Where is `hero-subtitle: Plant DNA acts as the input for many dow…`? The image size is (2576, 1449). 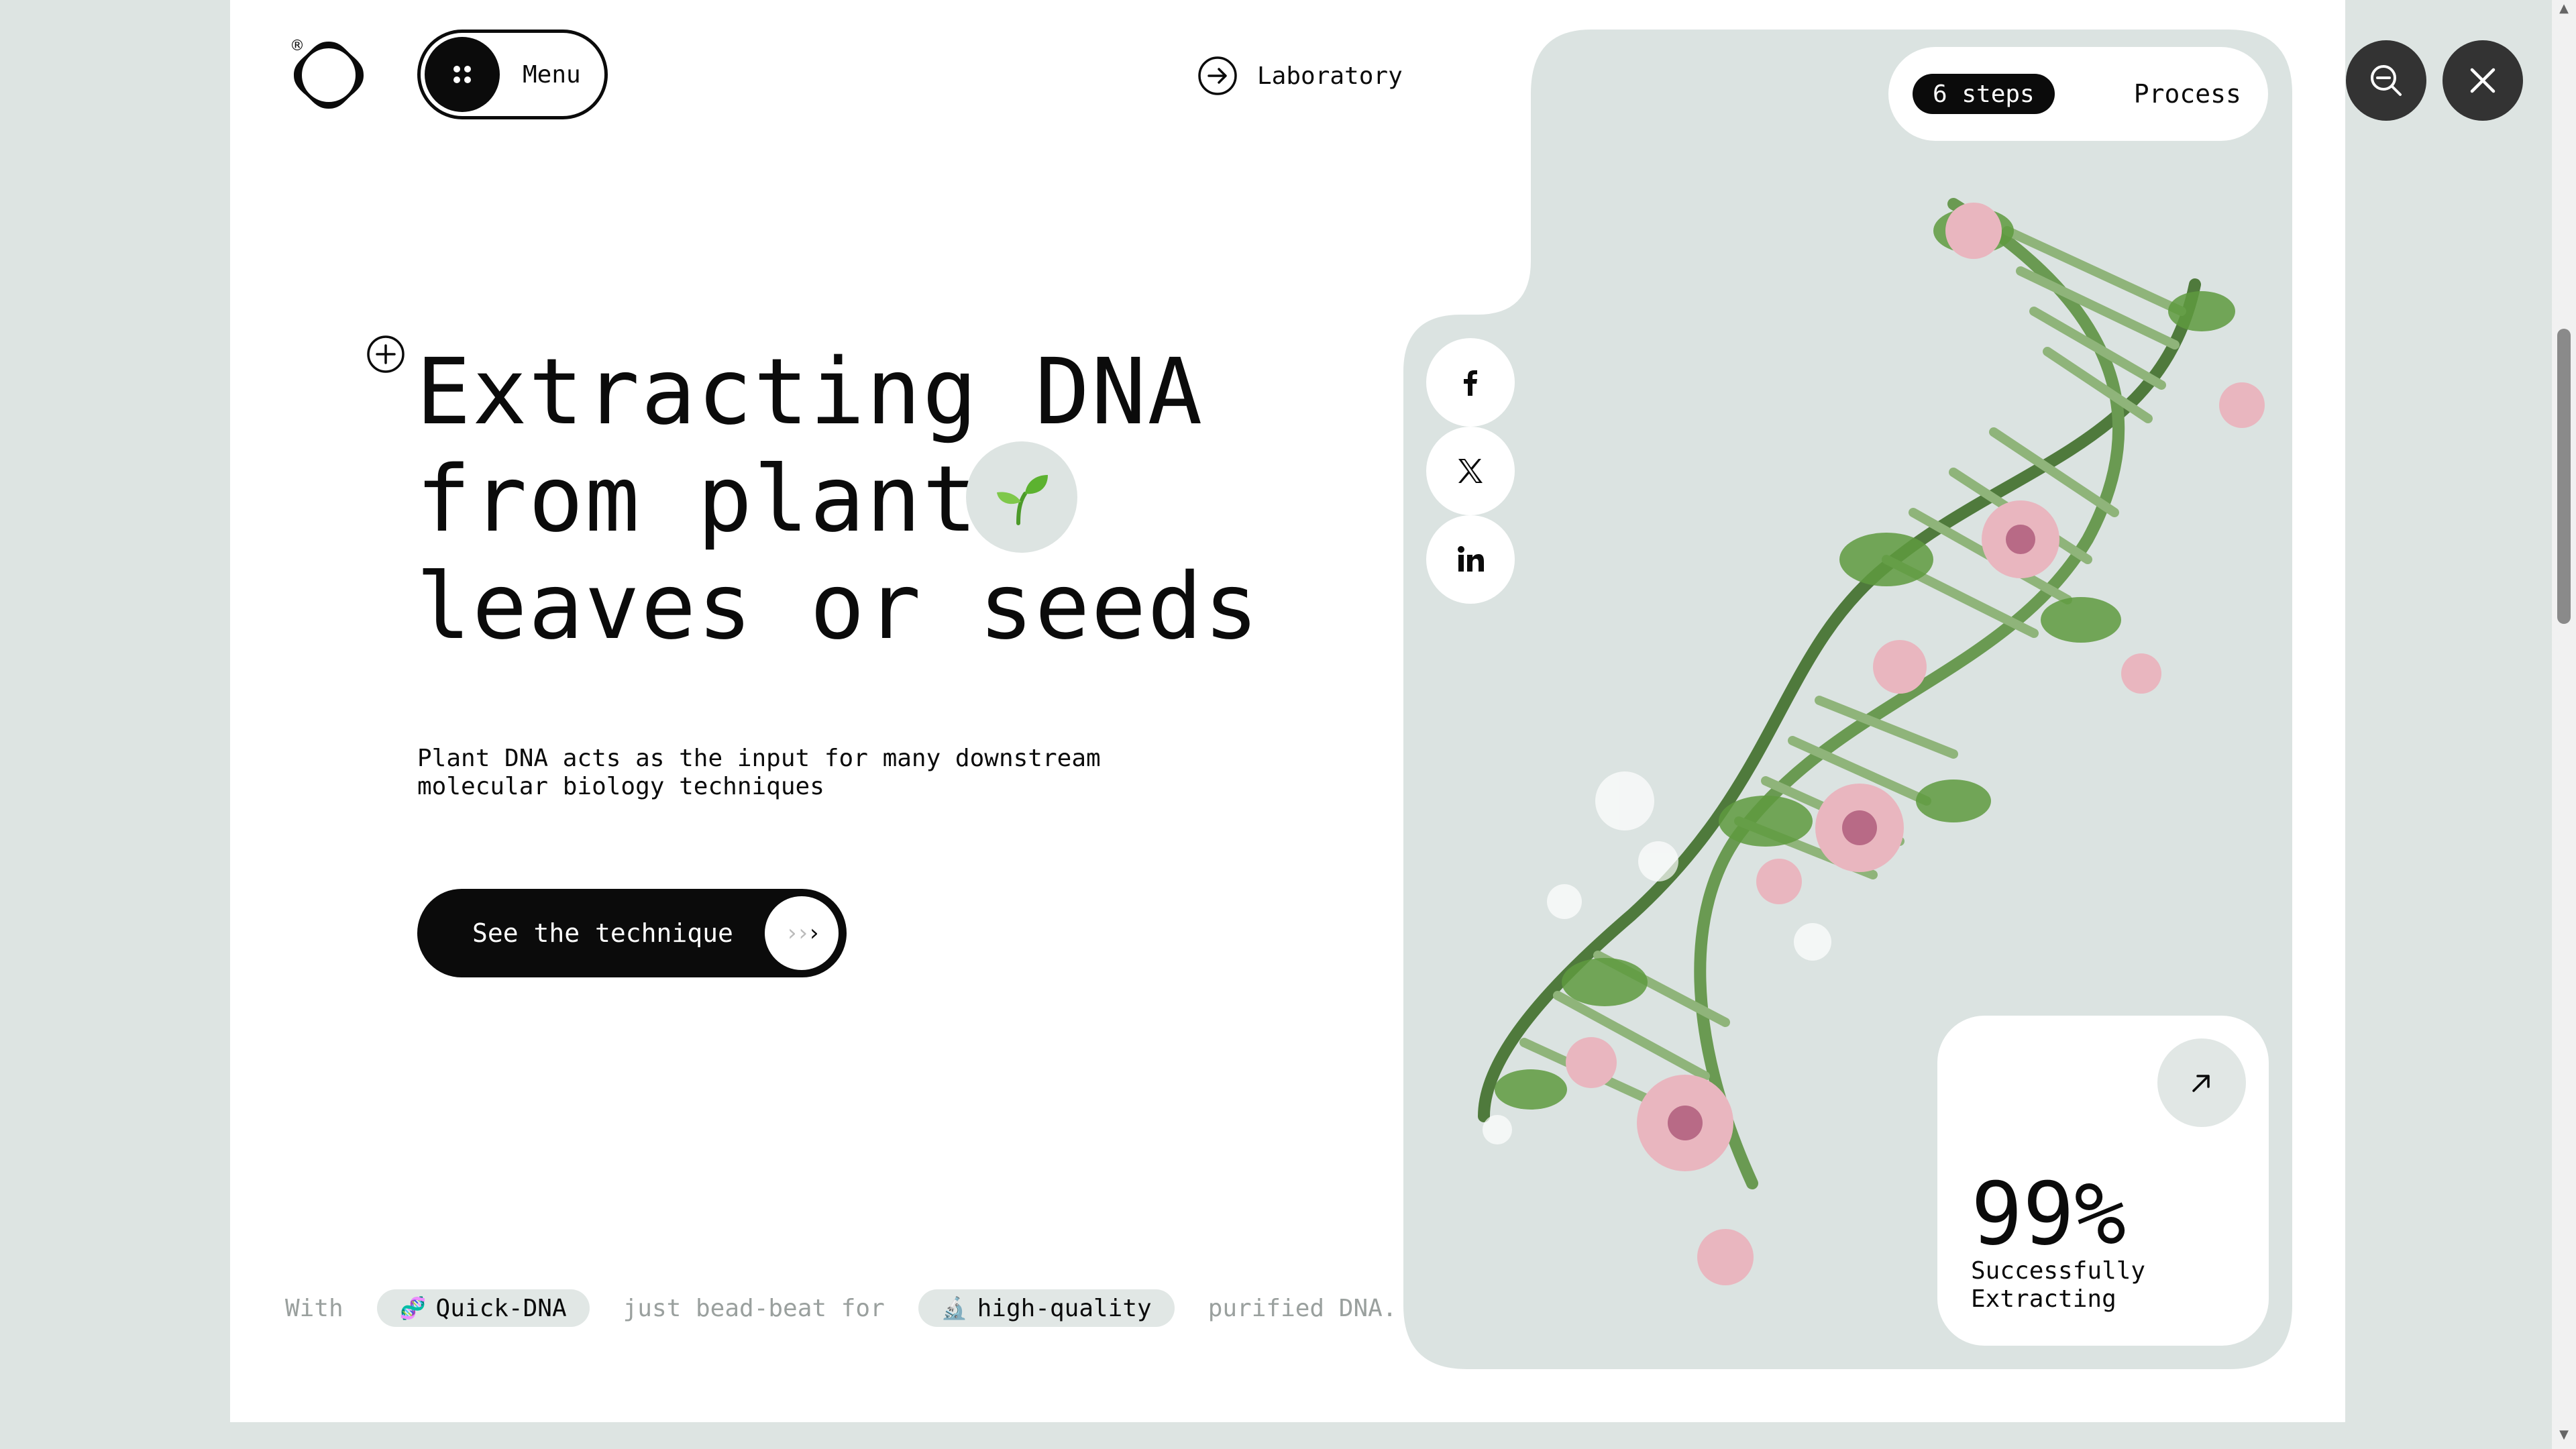
hero-subtitle: Plant DNA acts as the input for many dow… is located at coordinates (759, 772).